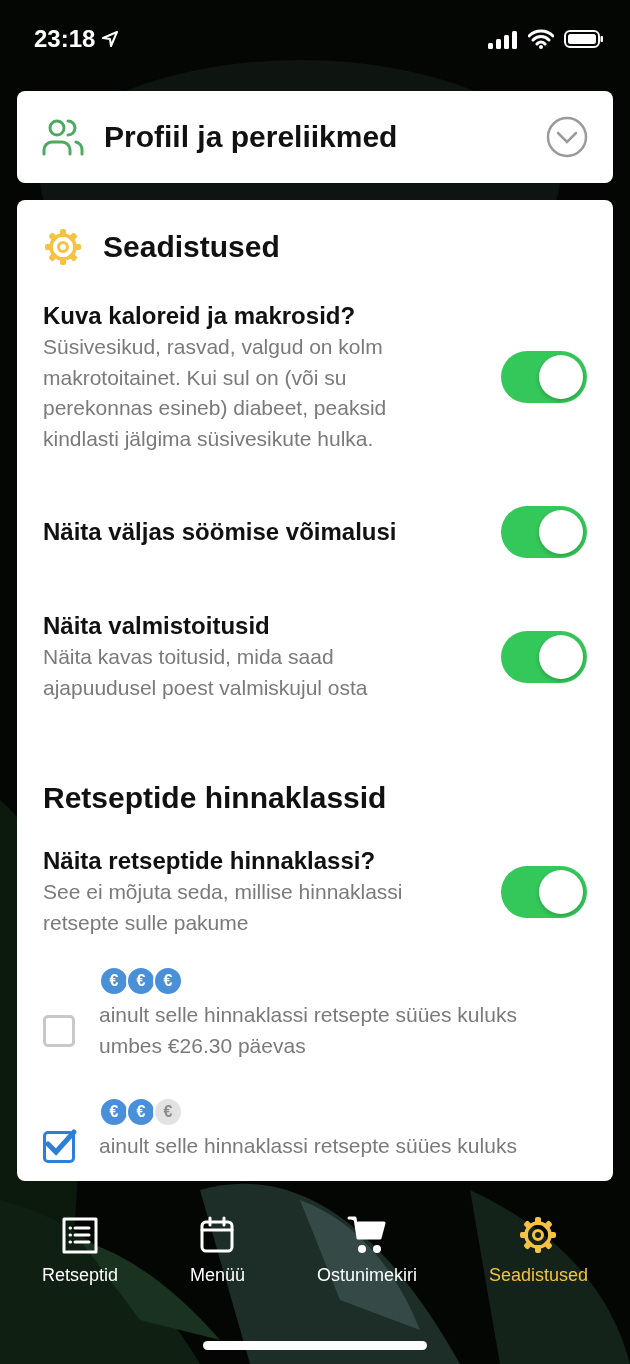 The height and width of the screenshot is (1364, 630). What do you see at coordinates (200, 316) in the screenshot?
I see `setting-title: Kuva kaloreid ja makrosid?` at bounding box center [200, 316].